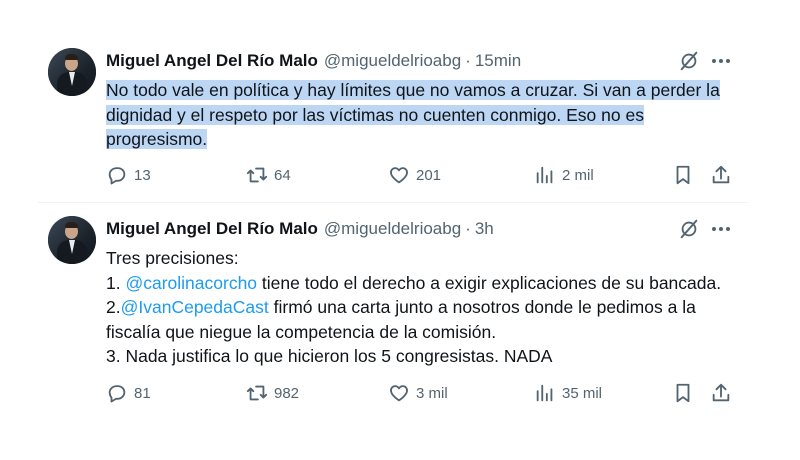 This screenshot has width=800, height=460. I want to click on text-line: Tres precisiones:, so click(172, 258).